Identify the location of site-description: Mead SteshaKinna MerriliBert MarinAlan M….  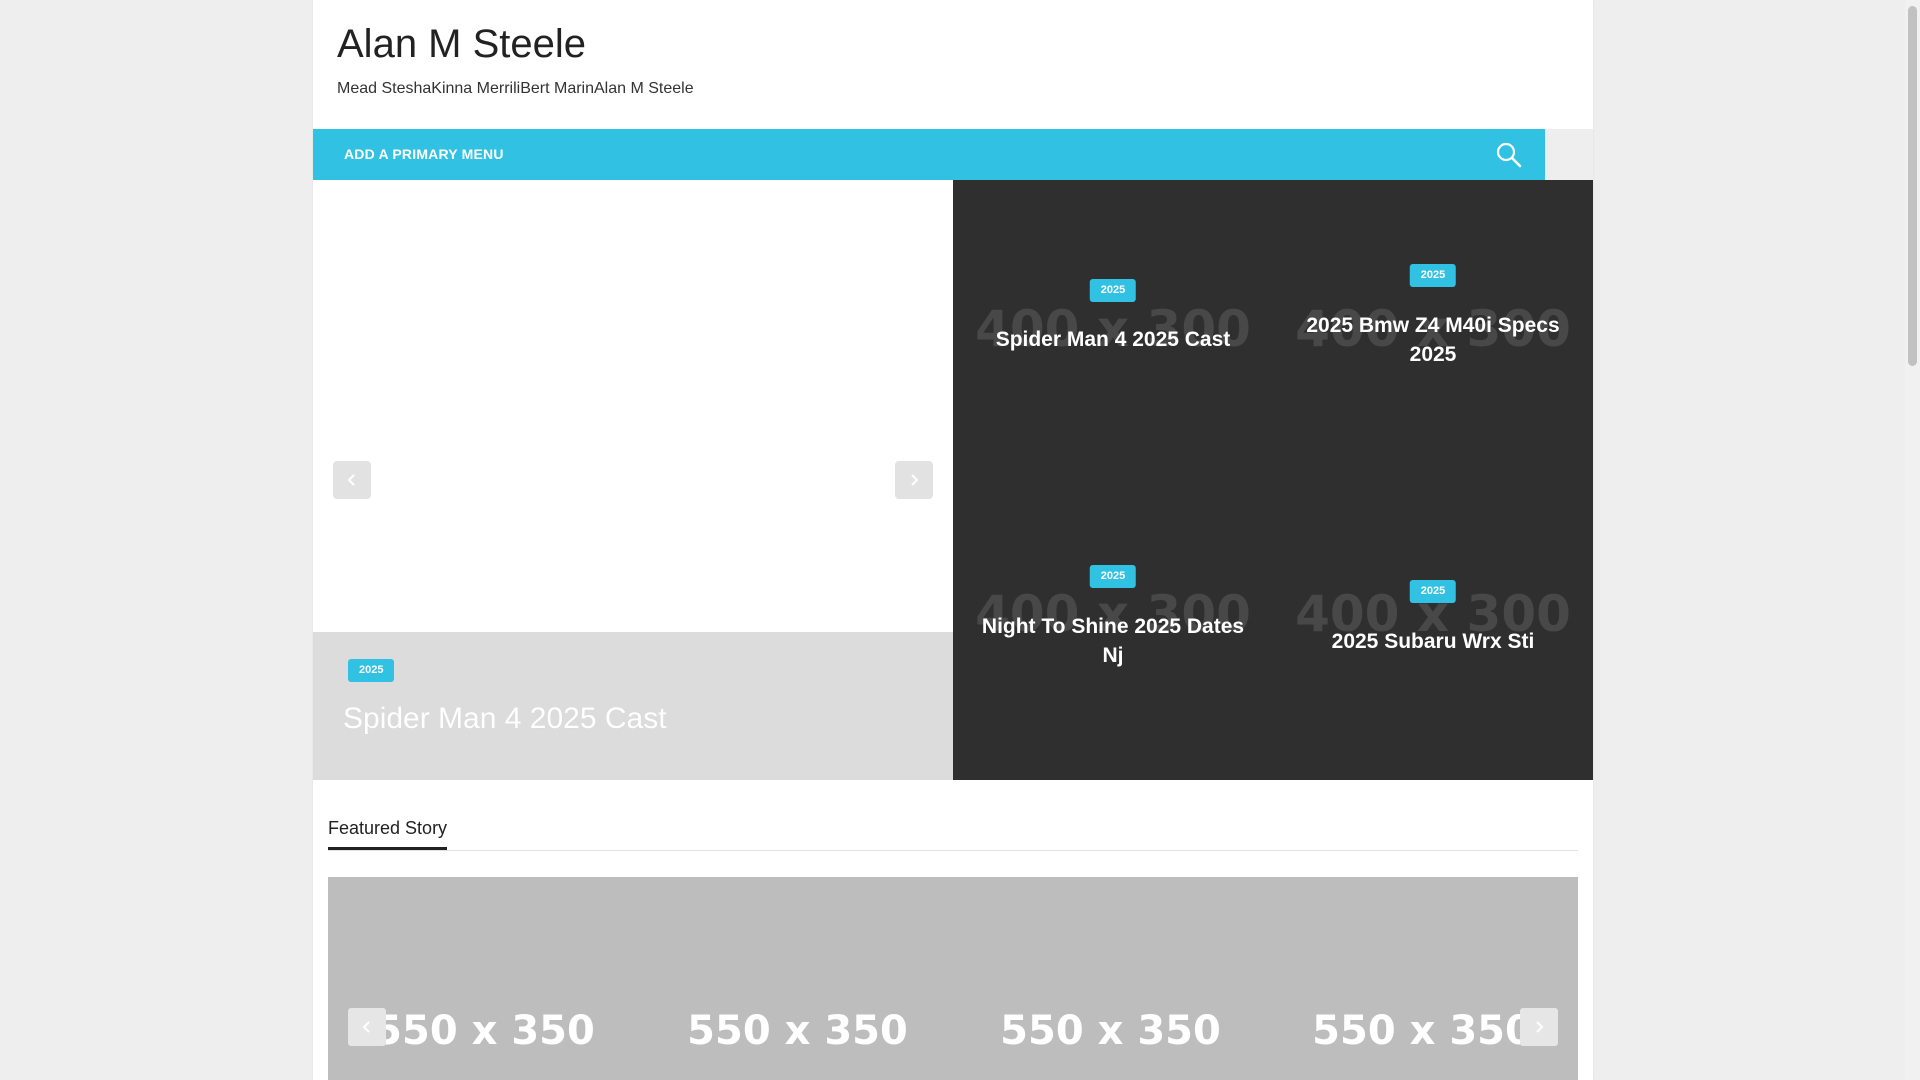
(515, 88).